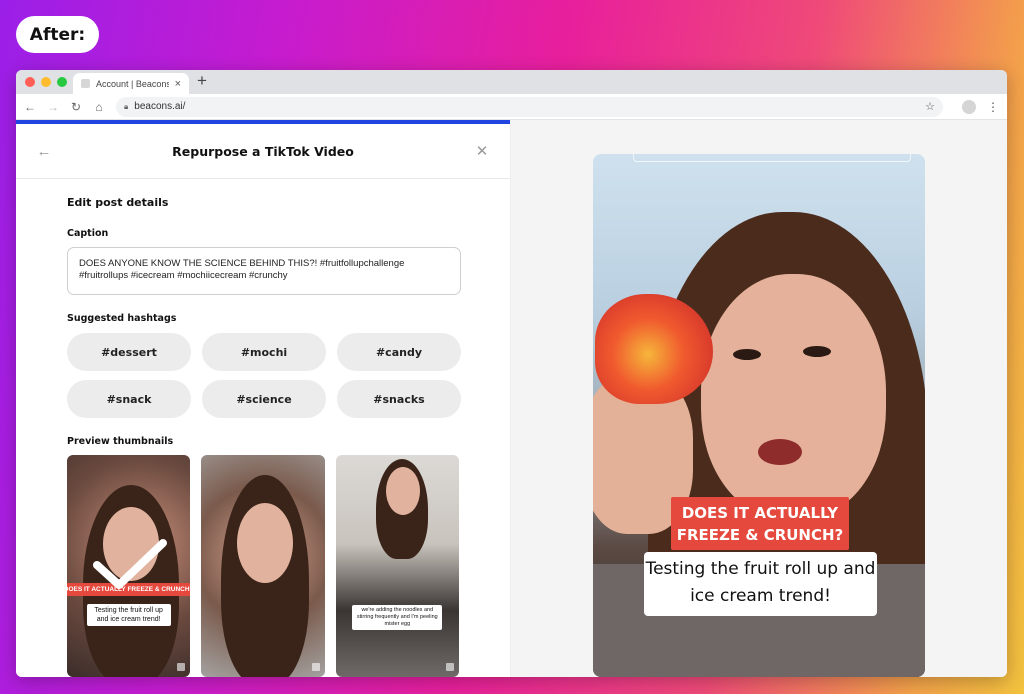 The height and width of the screenshot is (694, 1024). Describe the element at coordinates (399, 399) in the screenshot. I see `hashtag-chip: #snacks` at that location.